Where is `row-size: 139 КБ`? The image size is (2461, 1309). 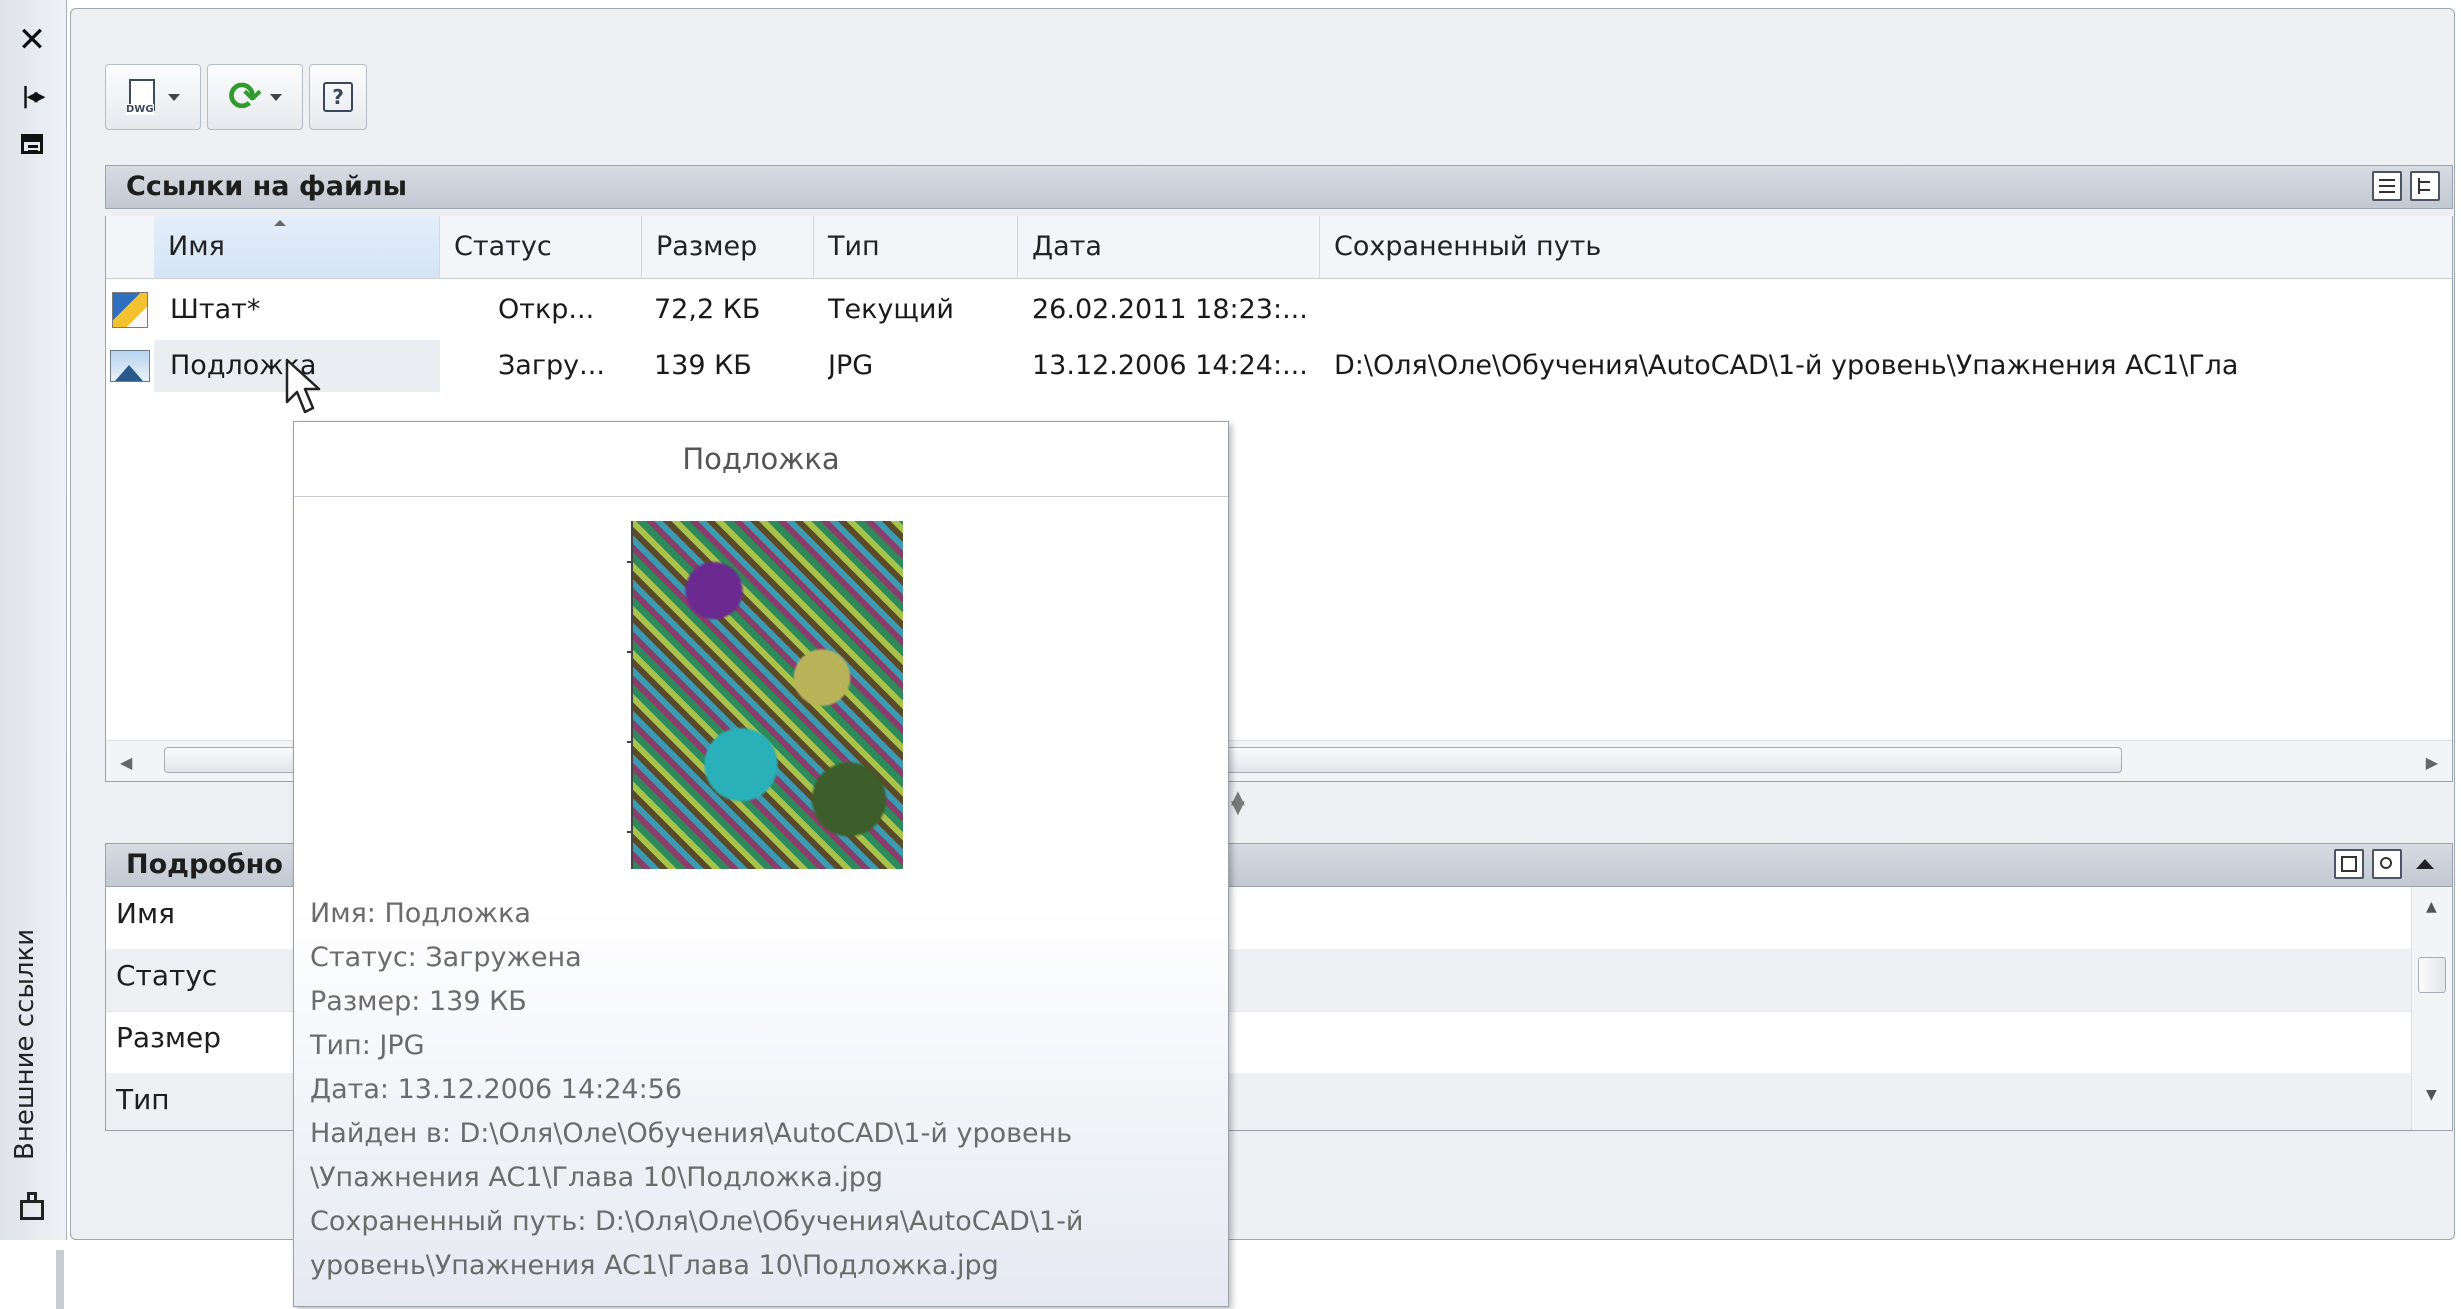 row-size: 139 КБ is located at coordinates (703, 365).